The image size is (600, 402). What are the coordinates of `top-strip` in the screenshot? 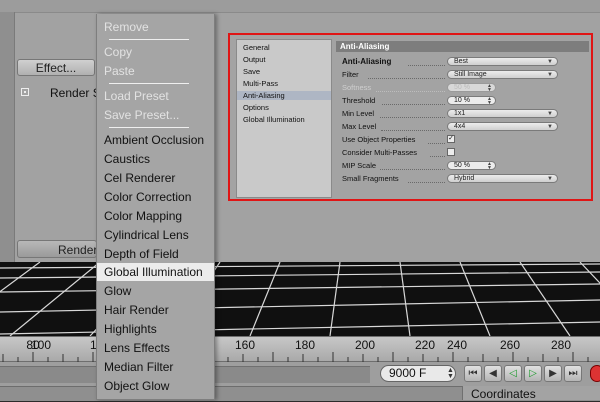 It's located at (300, 6).